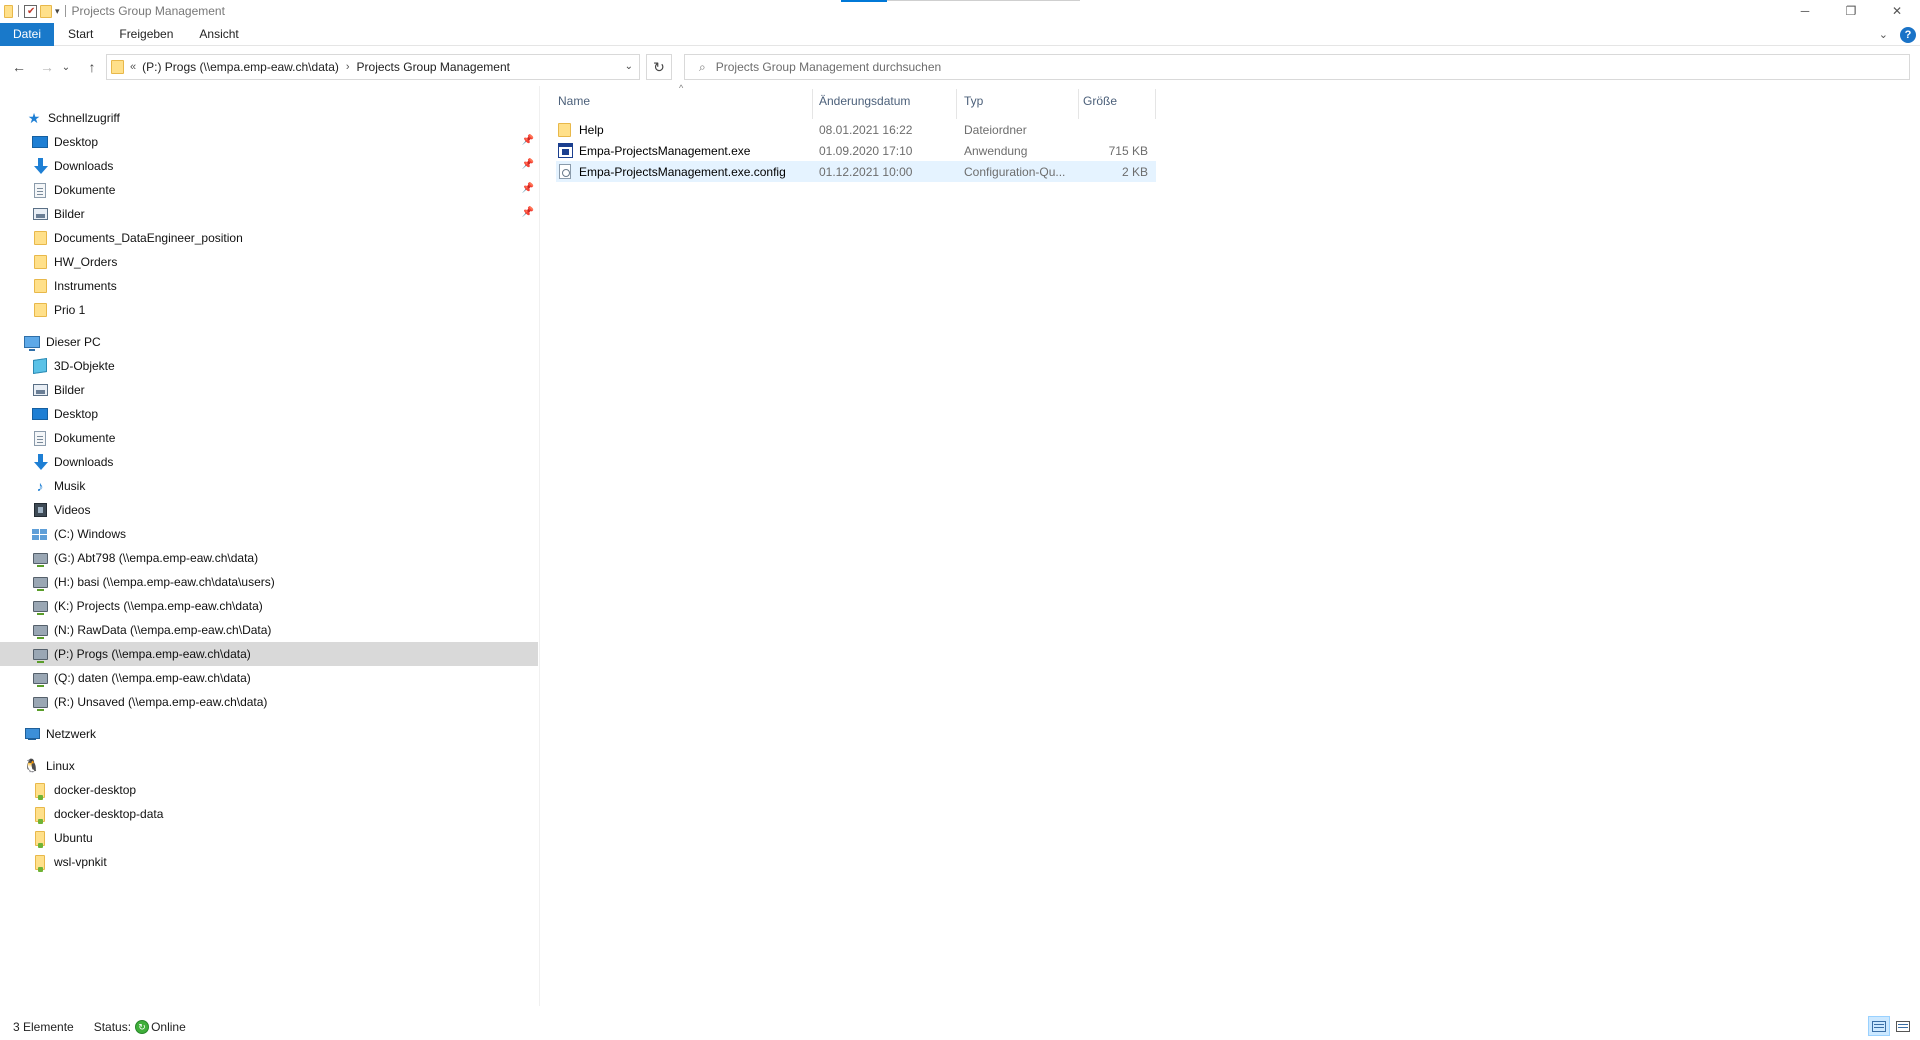 The width and height of the screenshot is (1920, 1040). I want to click on sidebar-item-drive-g: (G:) Abt798 (\\empa.emp-eaw.ch\data), so click(269, 558).